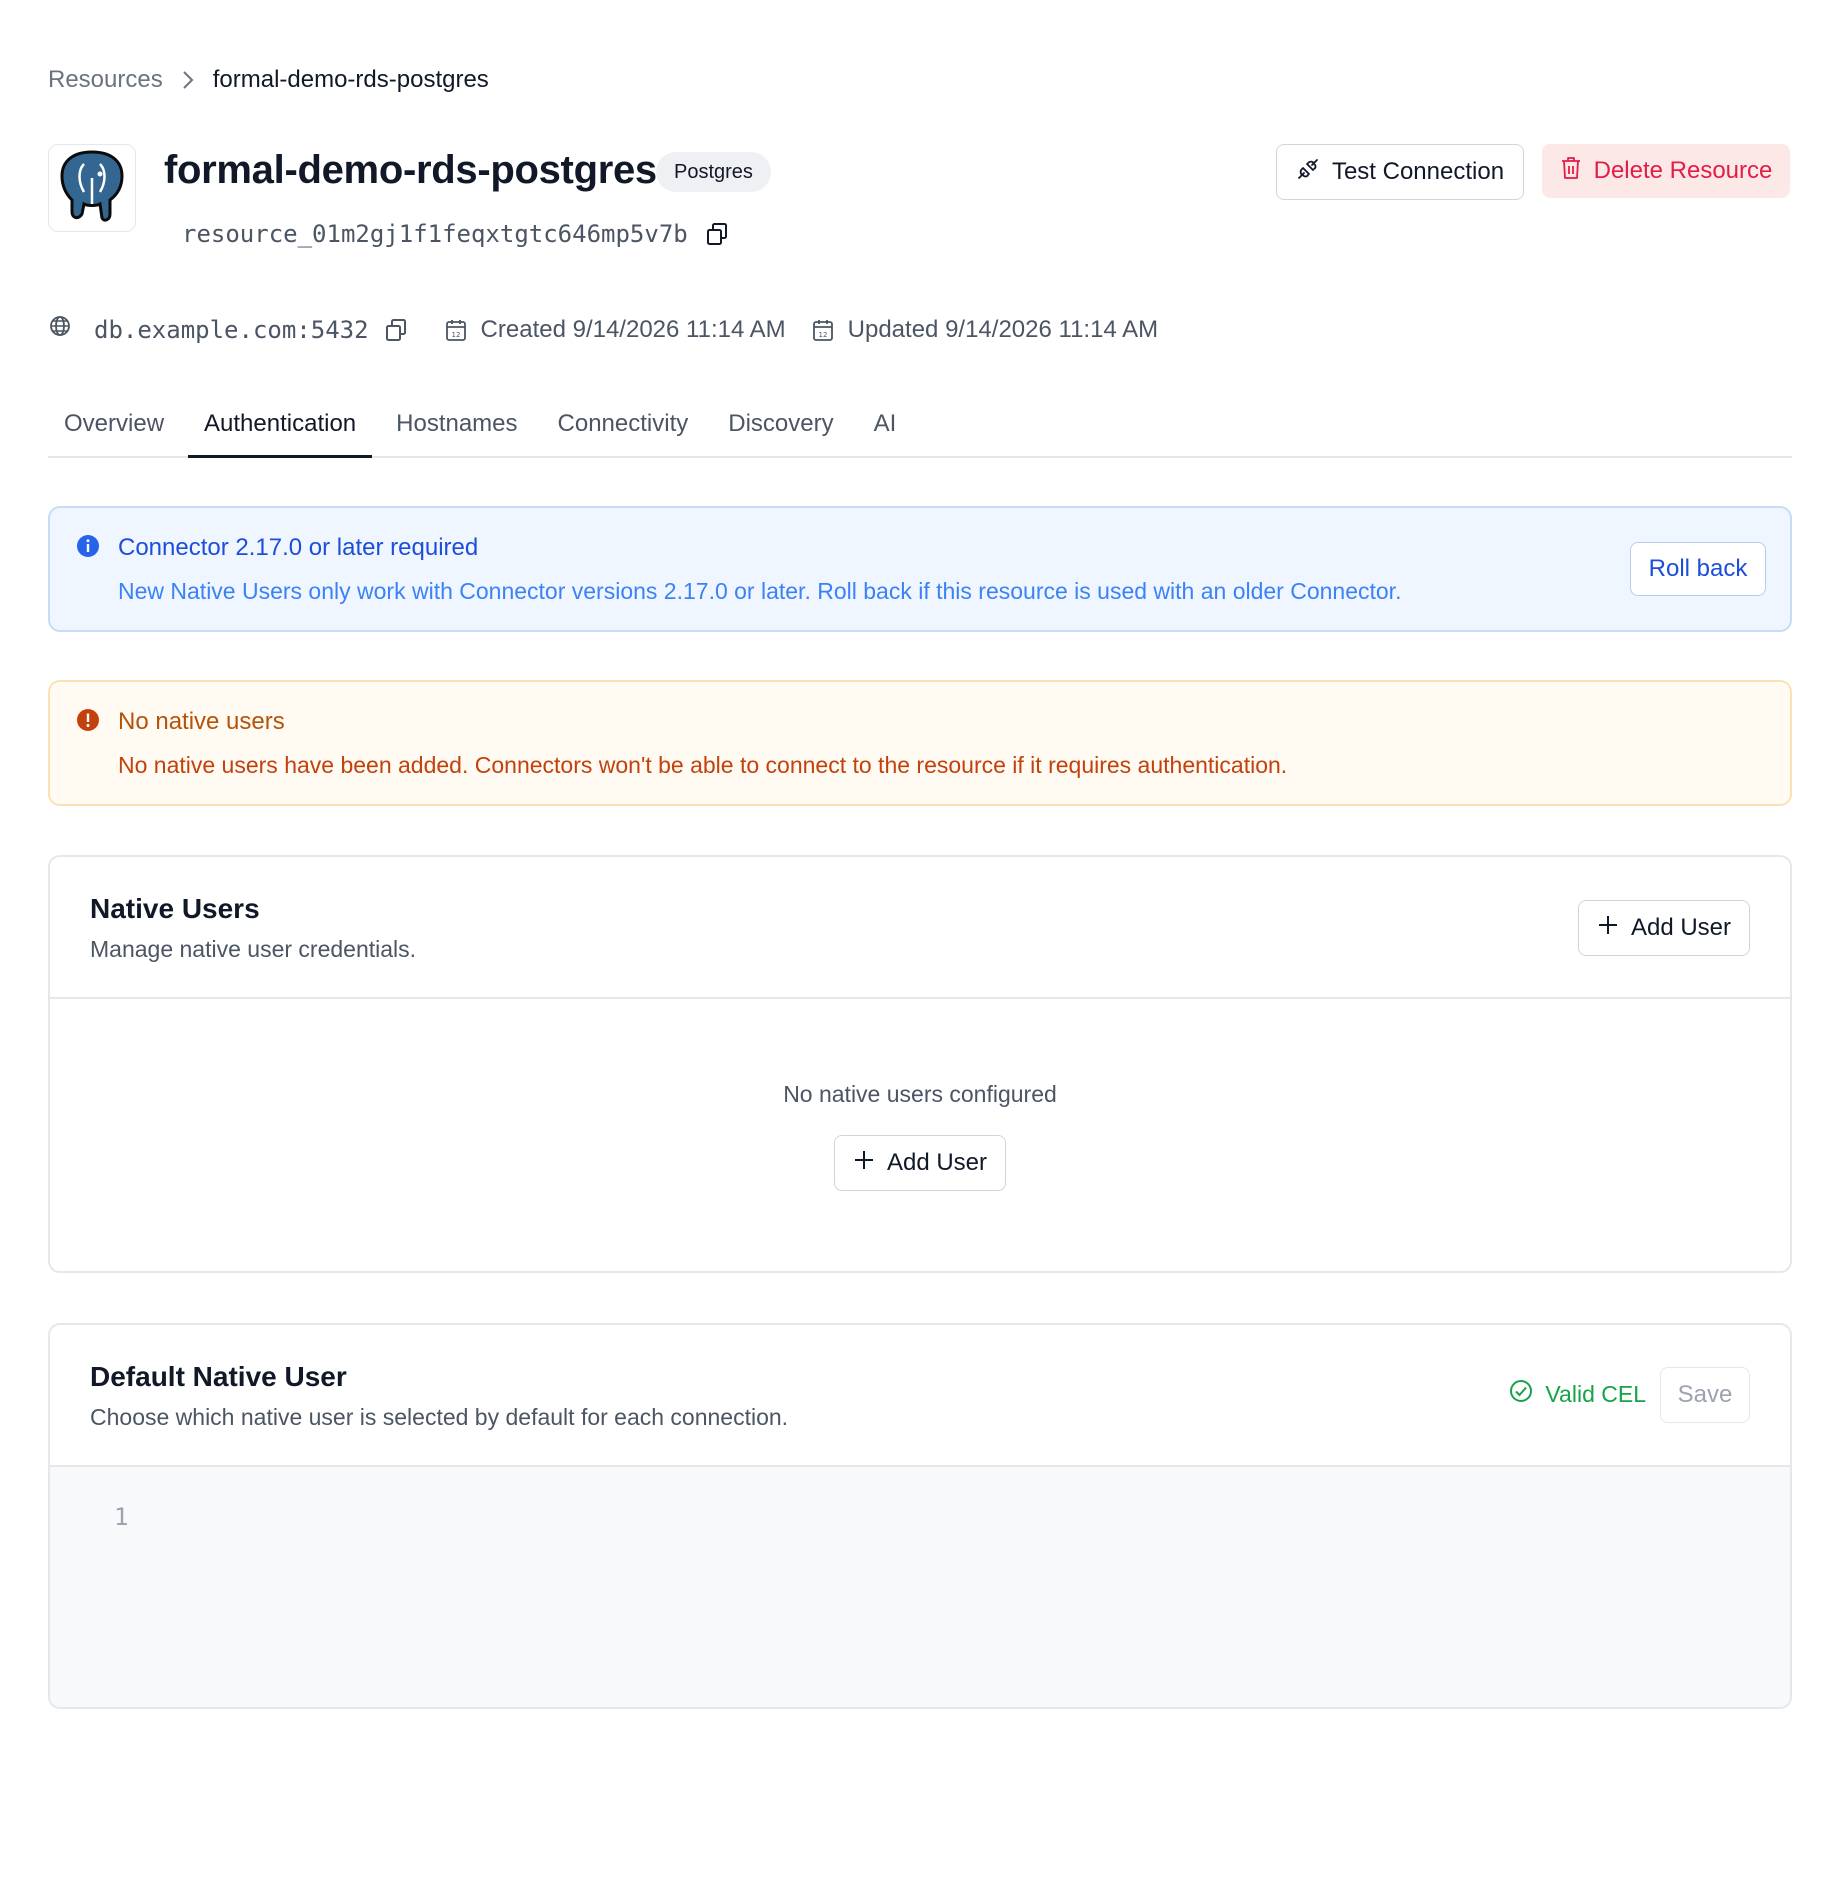 Image resolution: width=1836 pixels, height=1886 pixels. What do you see at coordinates (218, 1376) in the screenshot?
I see `card-title: Default Native User` at bounding box center [218, 1376].